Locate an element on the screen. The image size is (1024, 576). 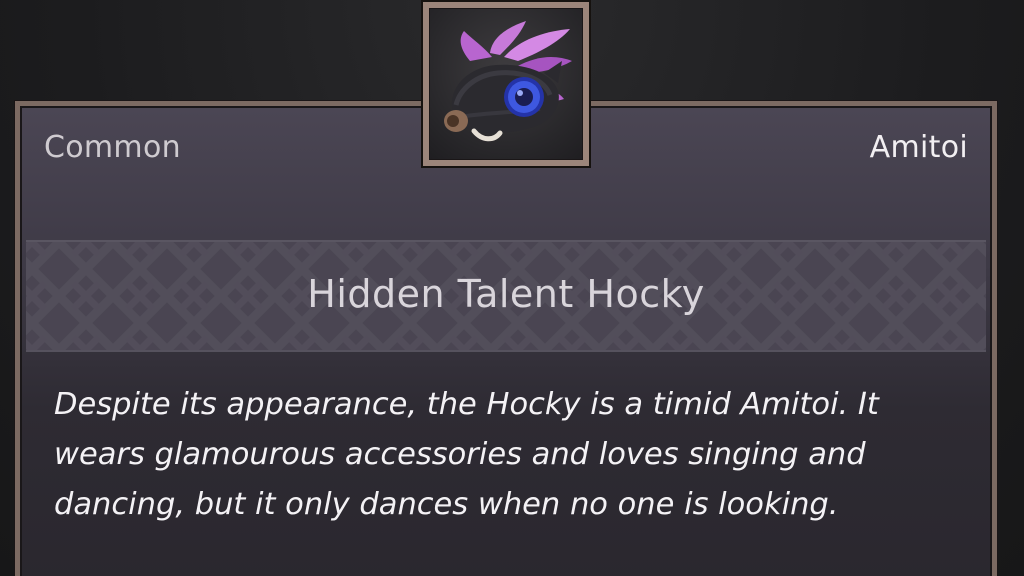
rarity-label: Common is located at coordinates (112, 147).